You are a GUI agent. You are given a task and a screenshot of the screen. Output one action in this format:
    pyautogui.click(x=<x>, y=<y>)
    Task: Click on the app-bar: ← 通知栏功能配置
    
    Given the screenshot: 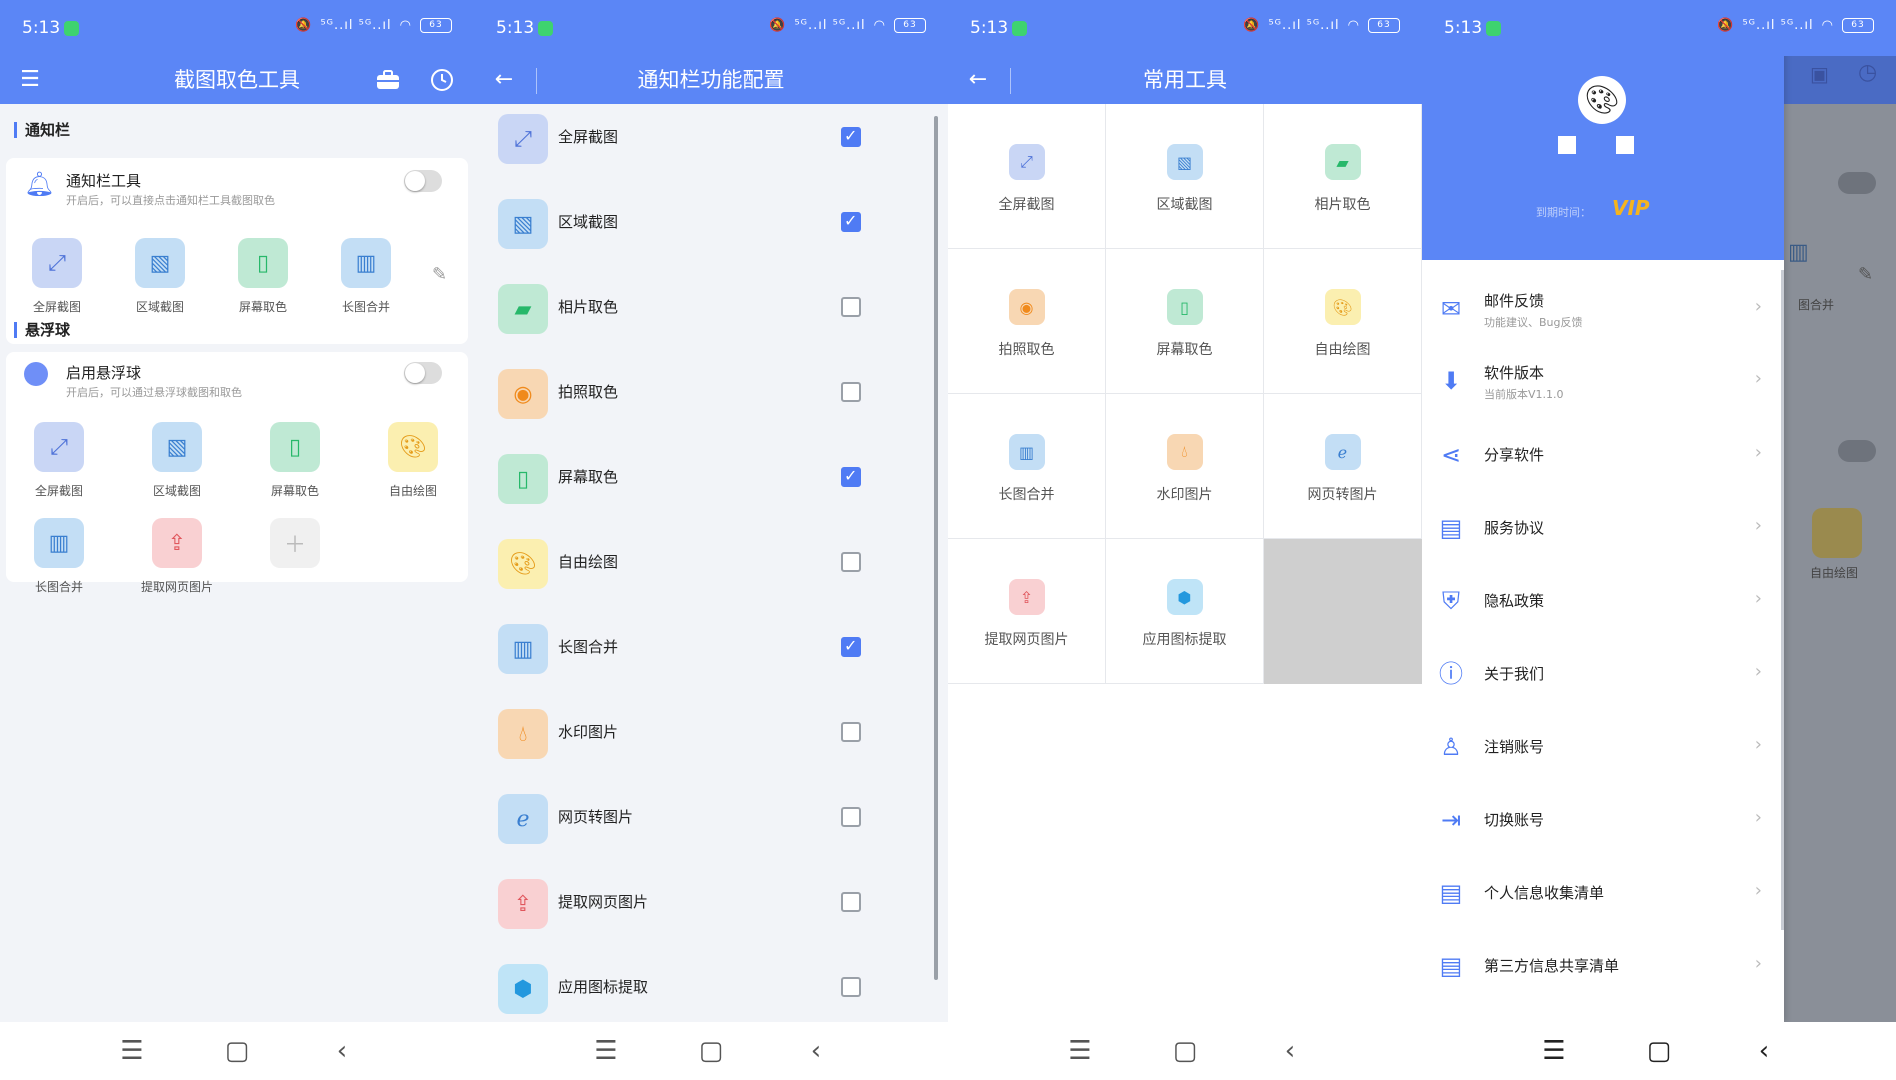 What is the action you would take?
    pyautogui.click(x=711, y=80)
    